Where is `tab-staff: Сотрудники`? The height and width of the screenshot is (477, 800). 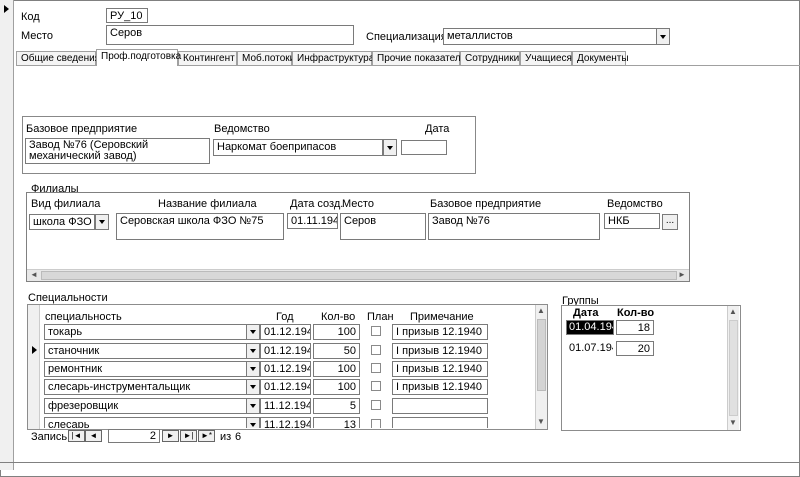
tab-staff: Сотрудники is located at coordinates (490, 58).